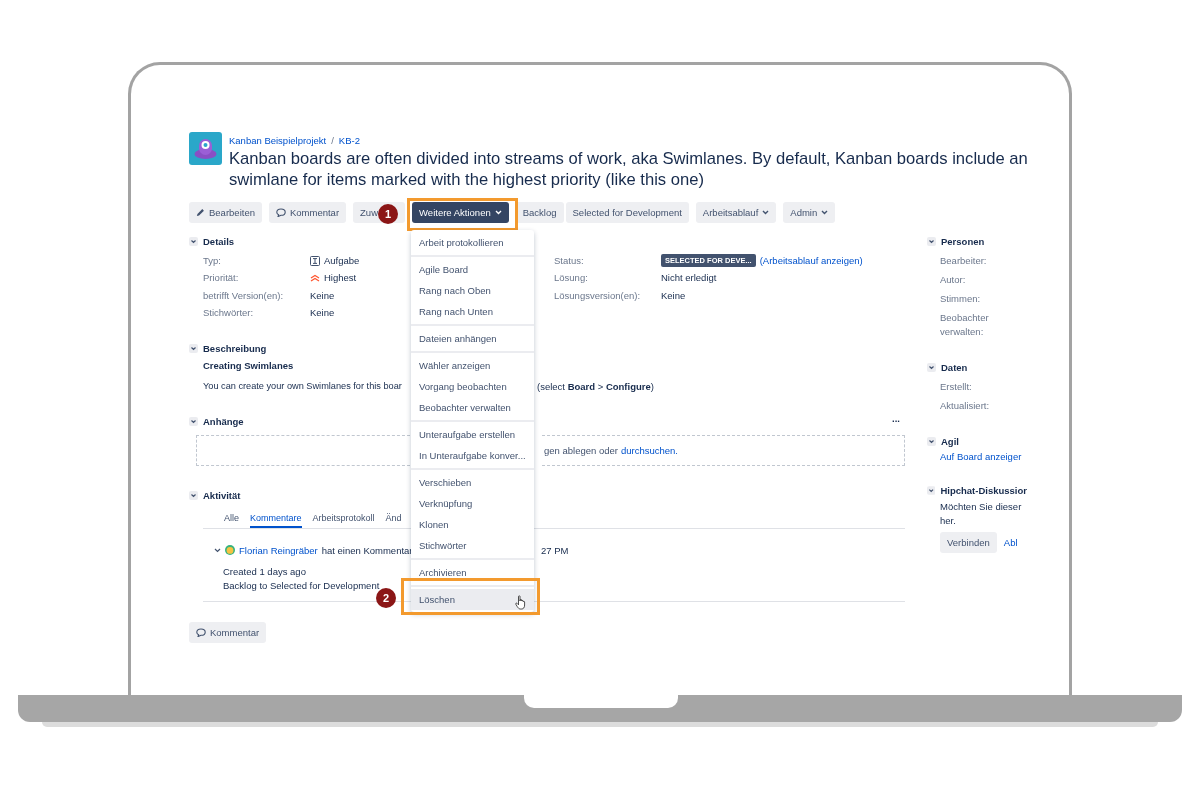 This screenshot has height=790, width=1200. What do you see at coordinates (472, 503) in the screenshot?
I see `menu-item: Verknüpfung` at bounding box center [472, 503].